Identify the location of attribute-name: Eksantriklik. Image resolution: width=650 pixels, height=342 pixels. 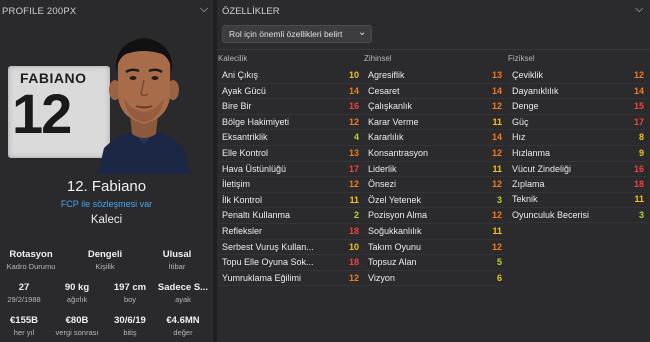
(245, 137).